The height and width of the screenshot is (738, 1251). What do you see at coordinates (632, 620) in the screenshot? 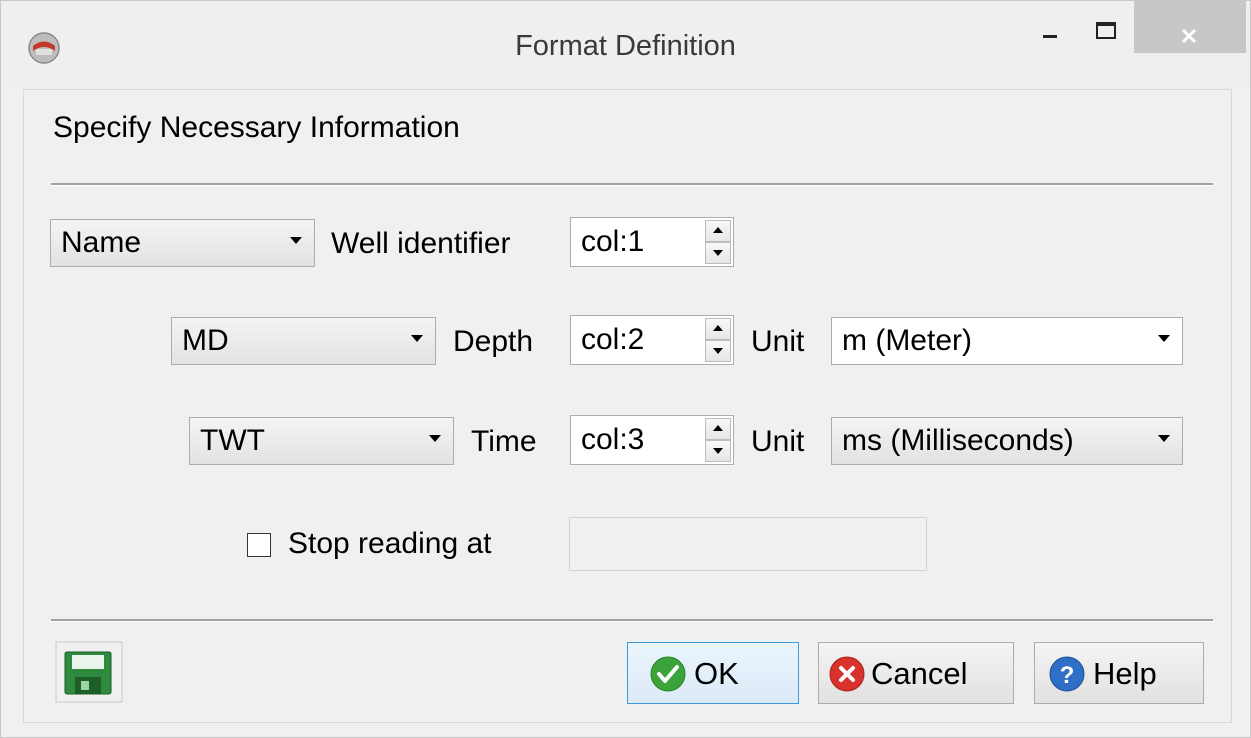
I see `bottom-divider` at bounding box center [632, 620].